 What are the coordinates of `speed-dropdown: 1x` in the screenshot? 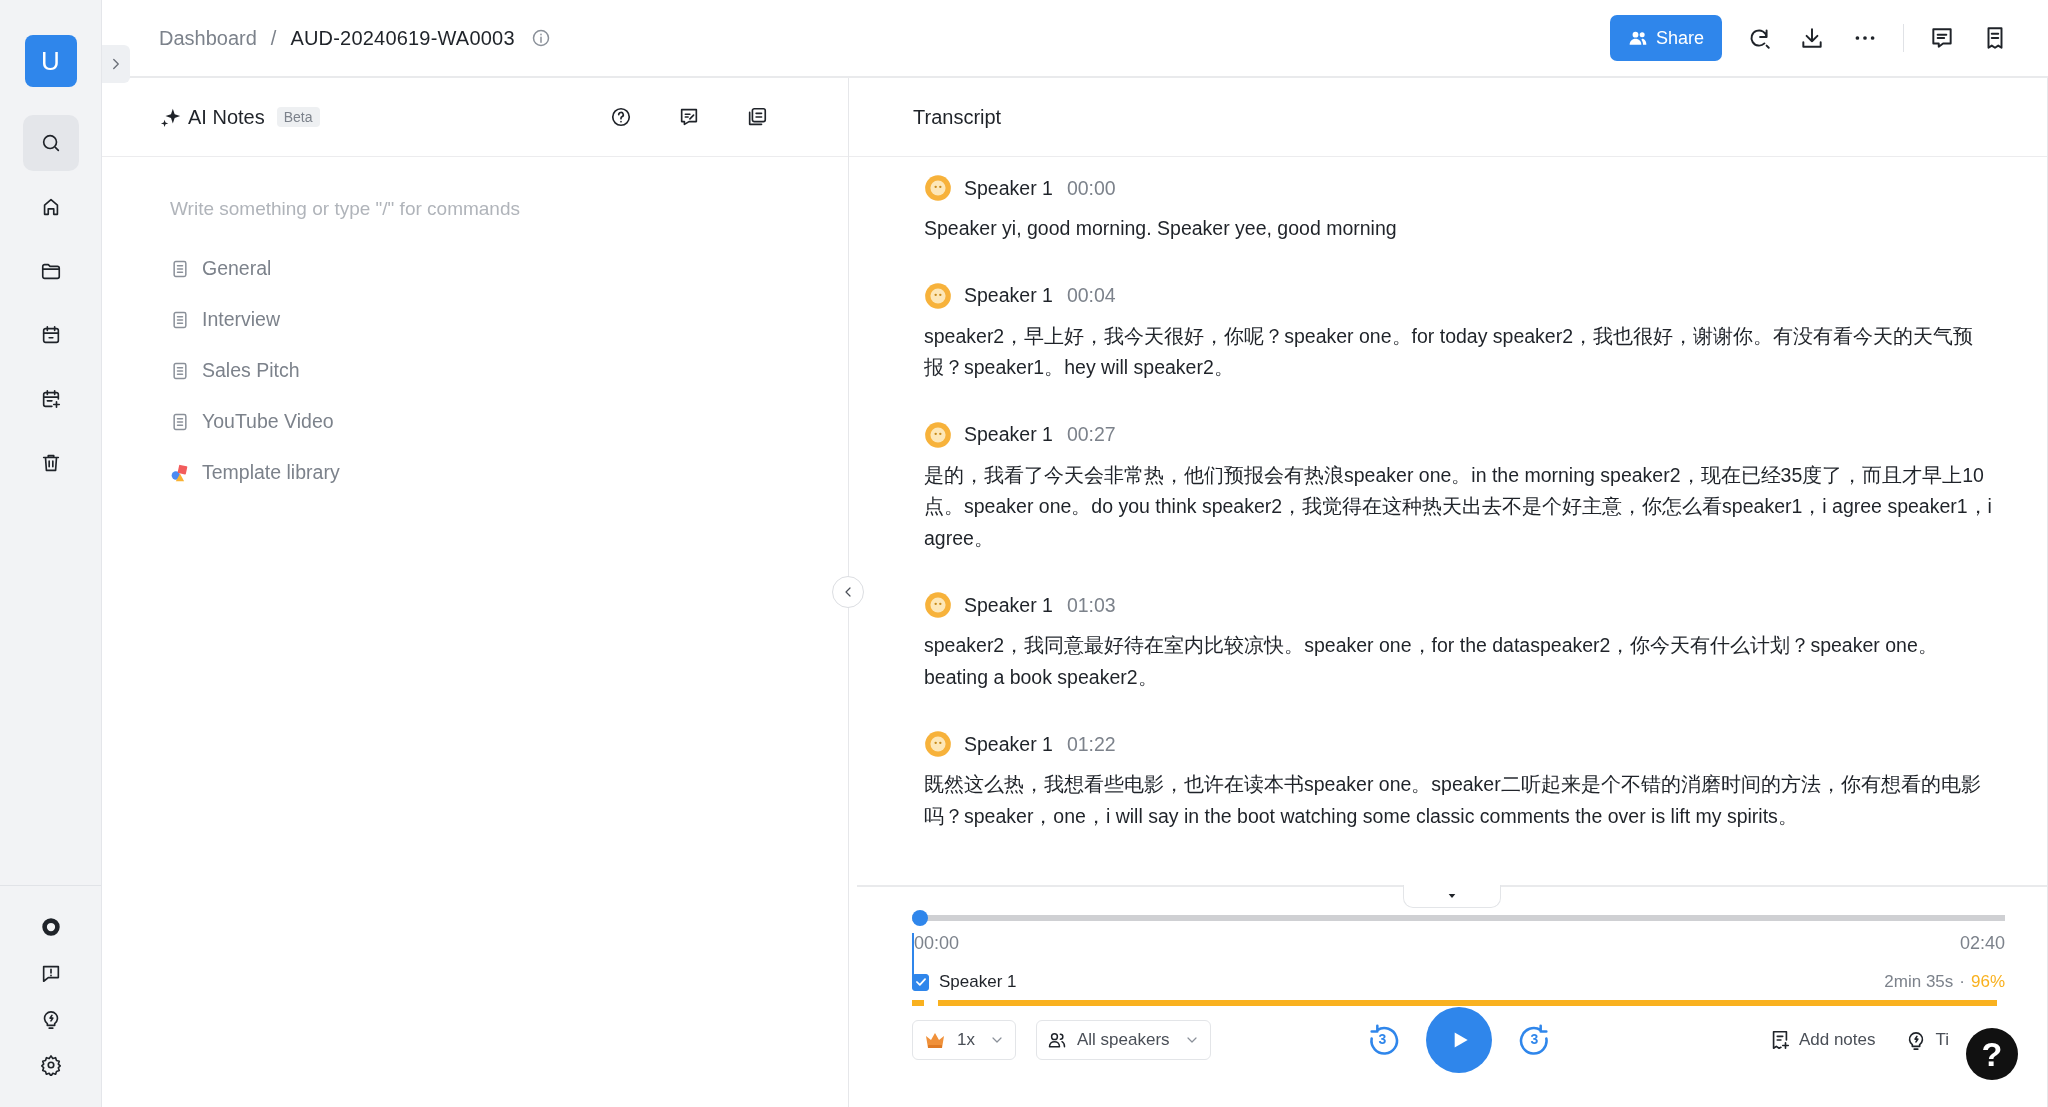 It's located at (964, 1040).